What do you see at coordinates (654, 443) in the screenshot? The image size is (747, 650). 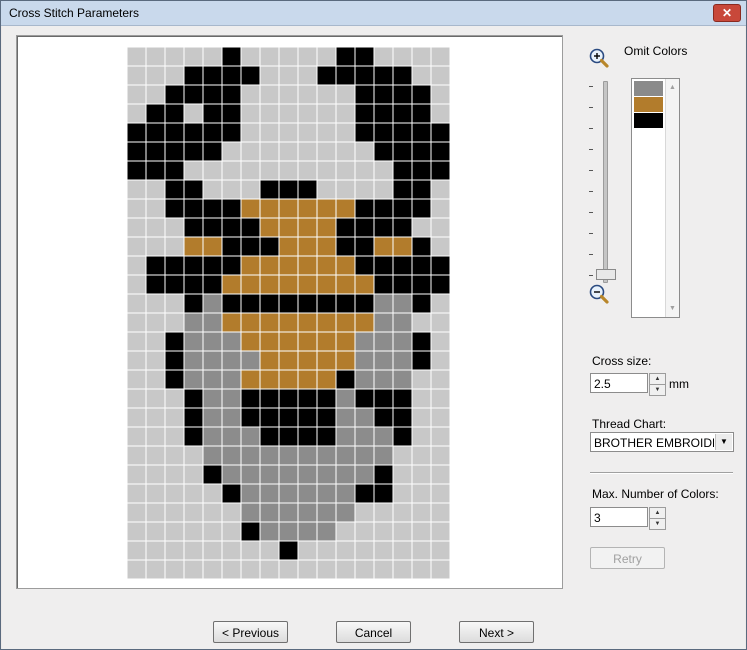 I see `thread-chart-value: BROTHER EMBROIDERY` at bounding box center [654, 443].